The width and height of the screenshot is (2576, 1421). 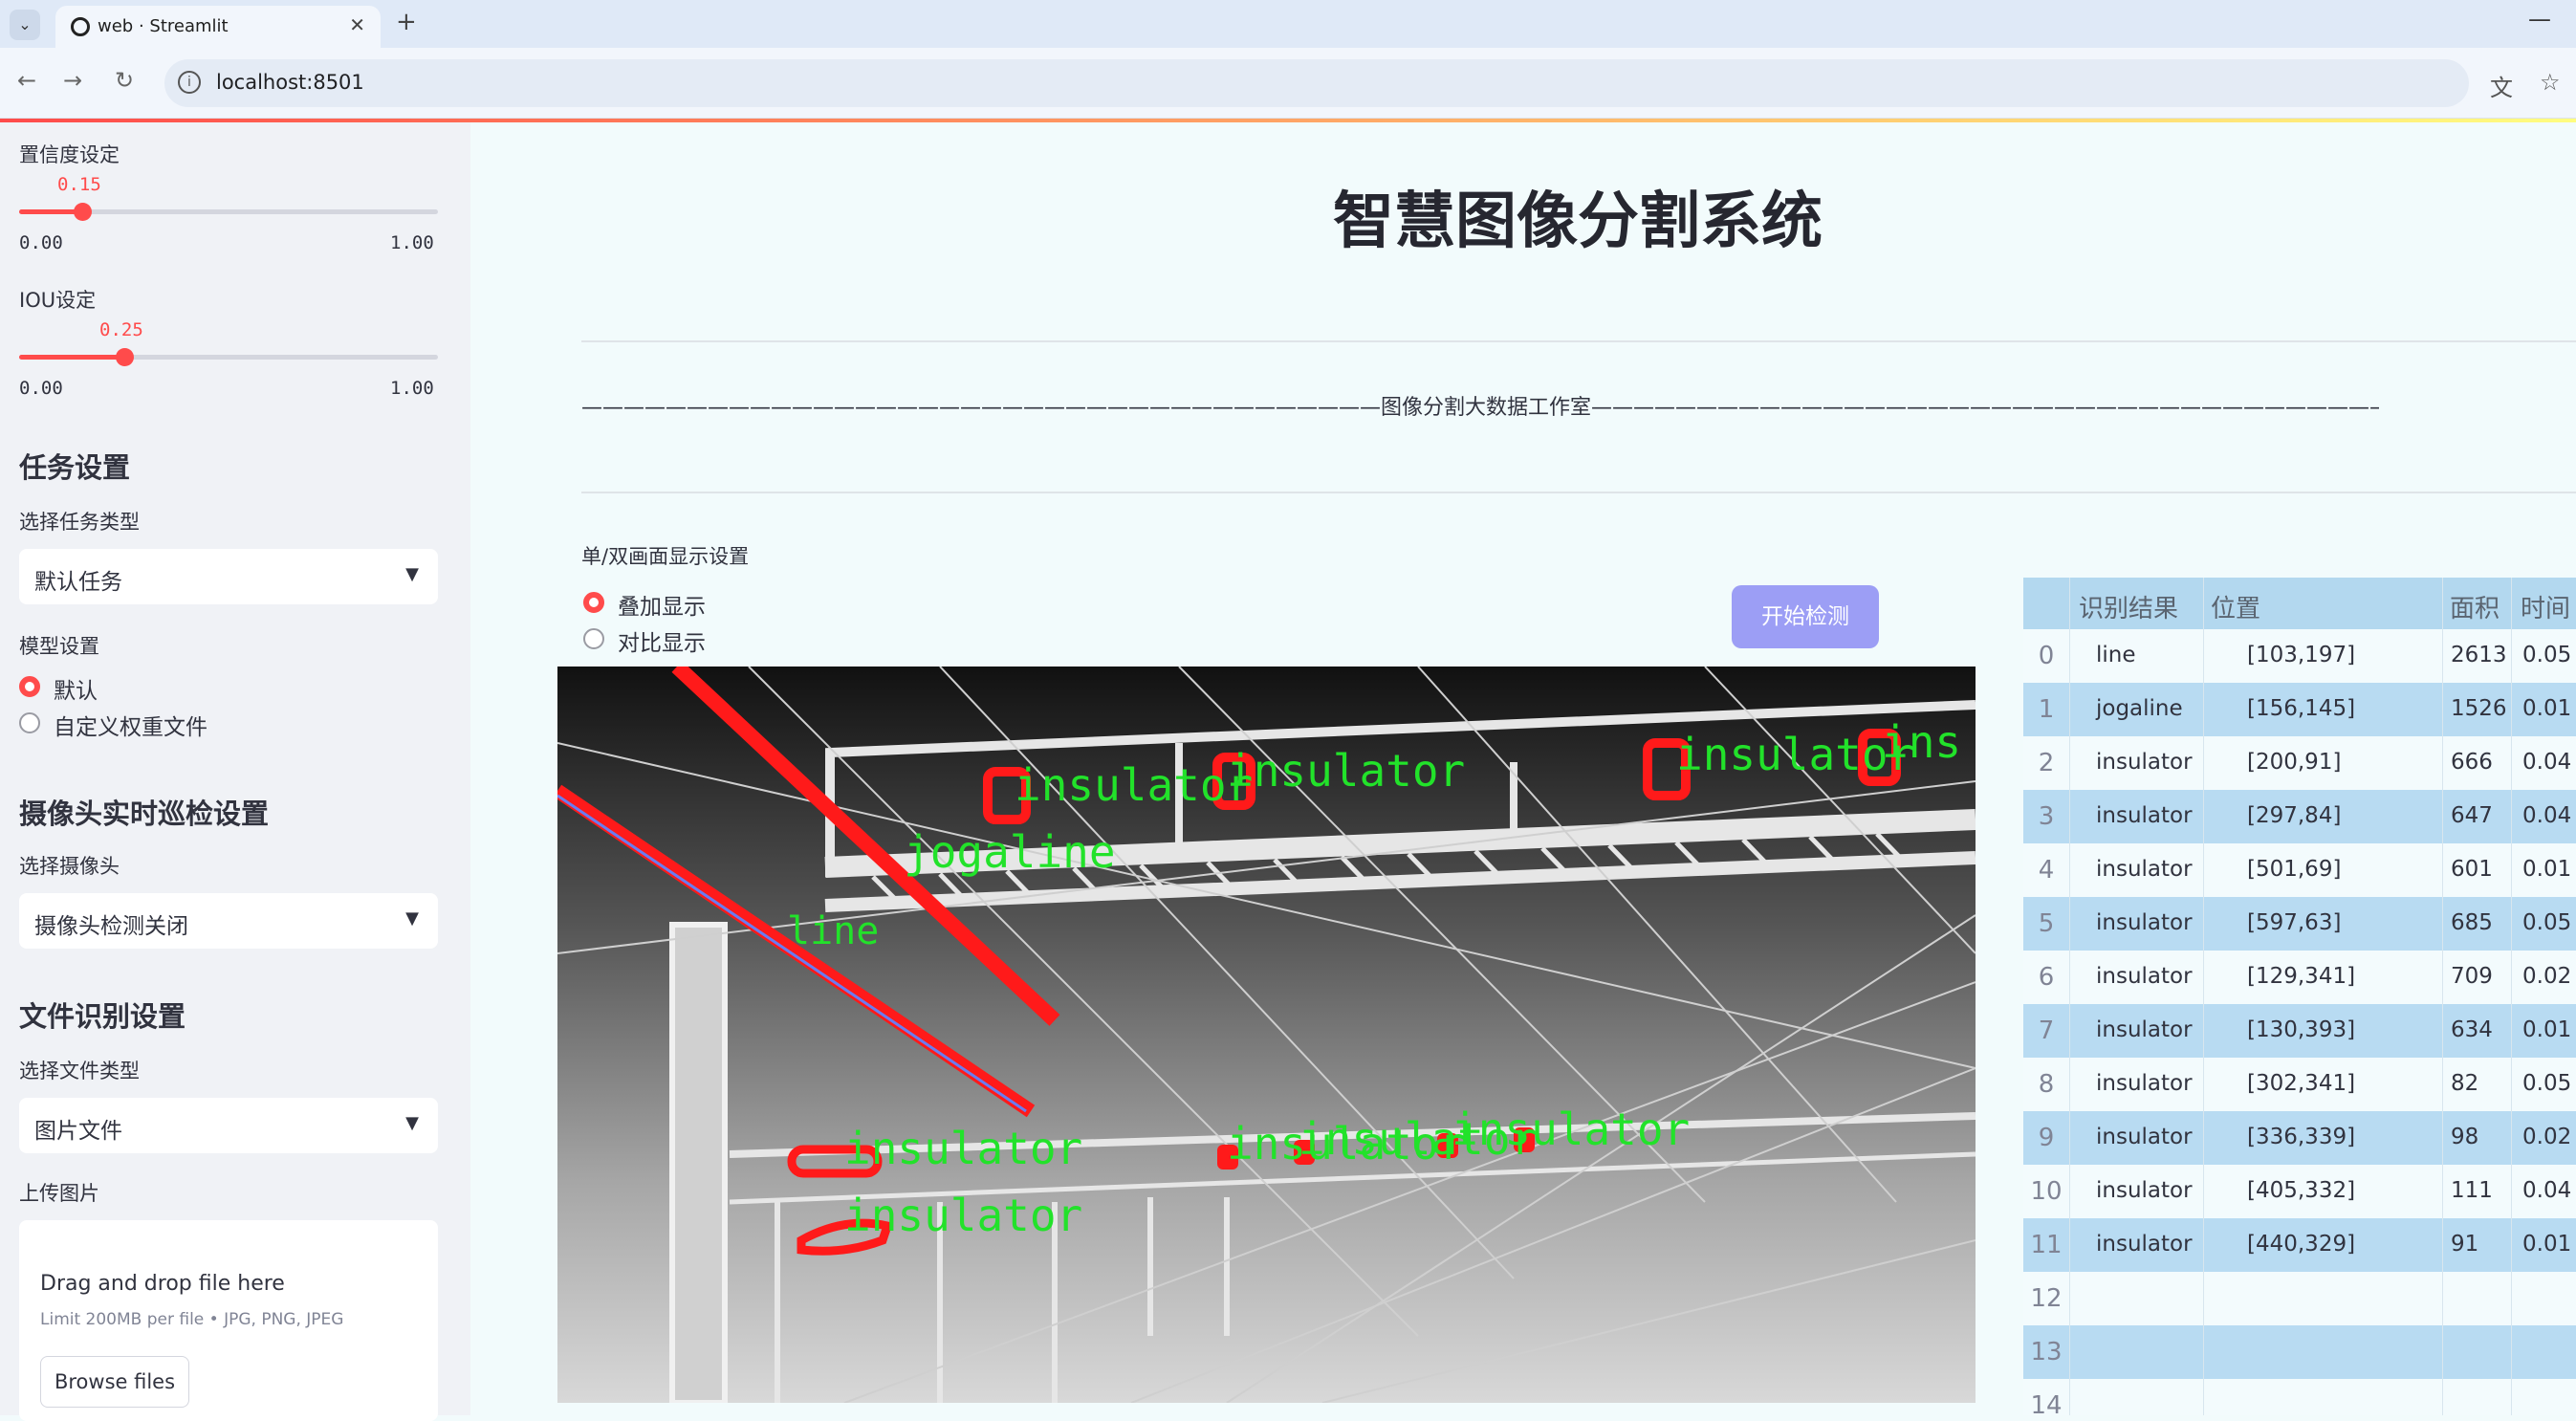 I want to click on cell-area: 91, so click(x=2465, y=1244).